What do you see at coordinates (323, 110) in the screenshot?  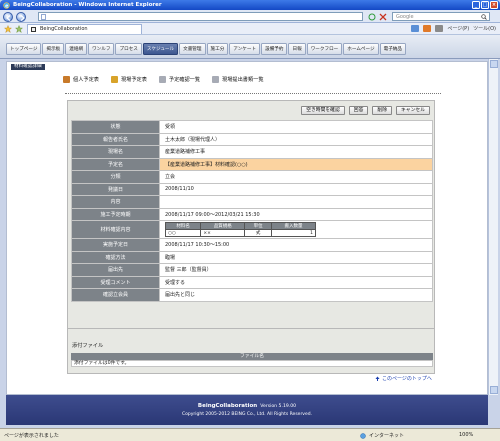 I see `check-free-time-button: 空き時間を確認` at bounding box center [323, 110].